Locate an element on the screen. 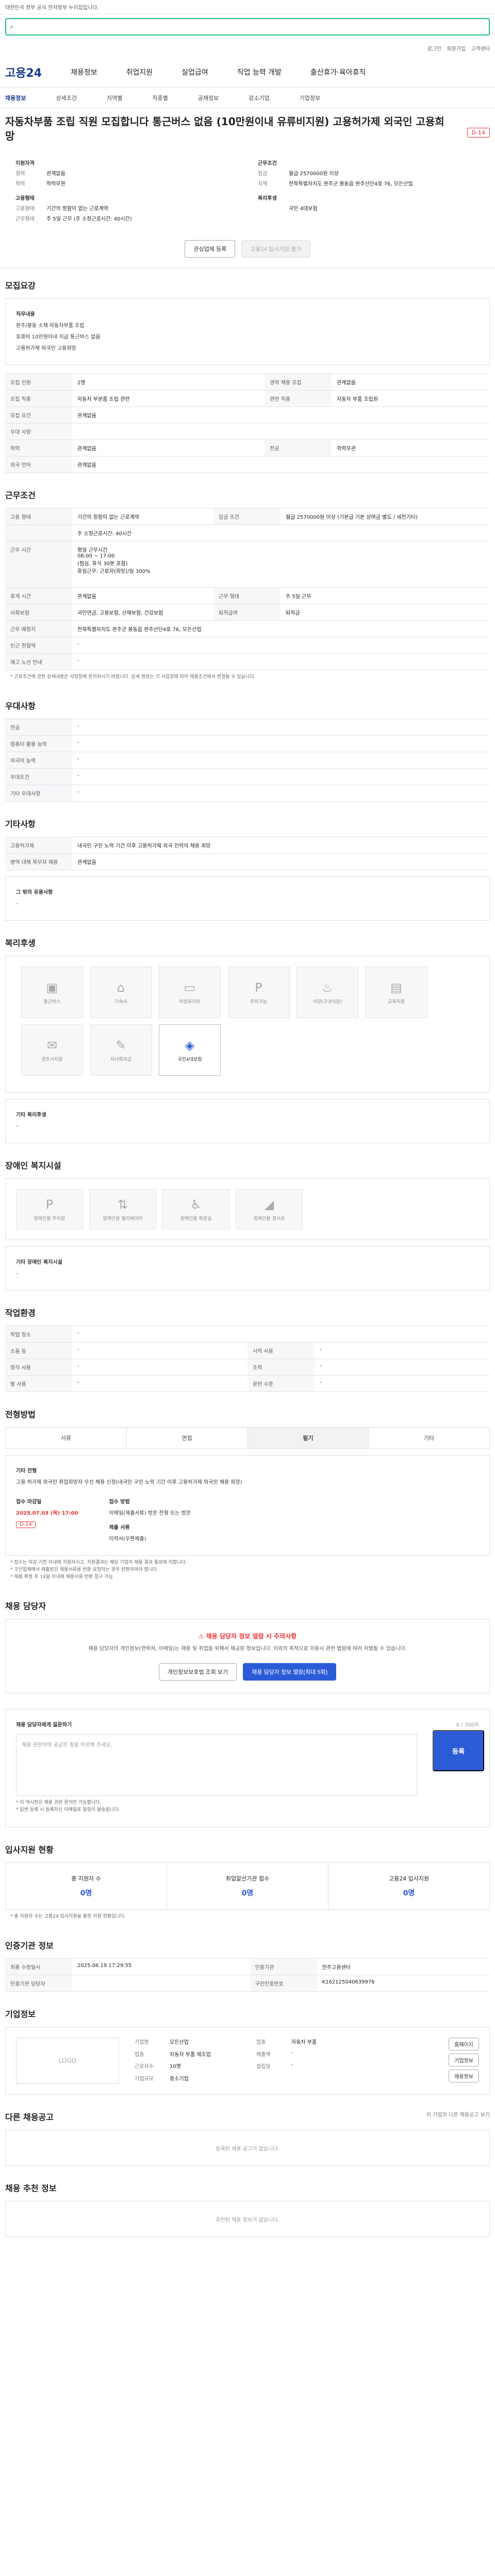 The height and width of the screenshot is (2576, 495). disability-other: 기타 장애인 복지시설 - is located at coordinates (247, 1268).